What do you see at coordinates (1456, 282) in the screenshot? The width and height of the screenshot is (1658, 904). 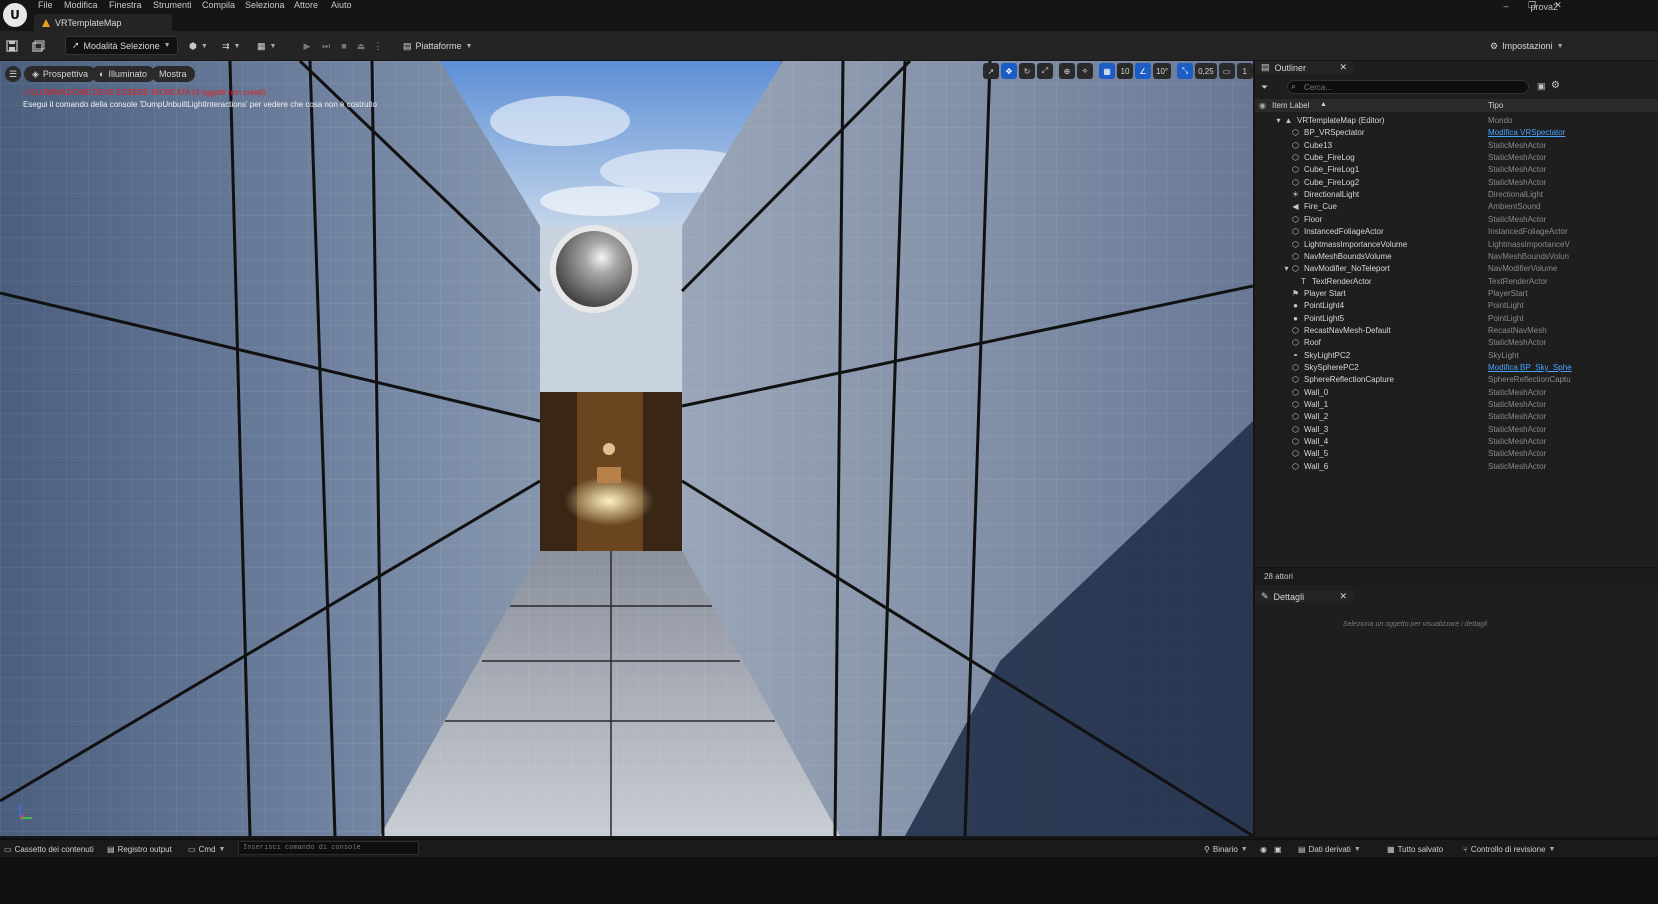 I see `outliner-row: T TextRenderActor TextRenderActor` at bounding box center [1456, 282].